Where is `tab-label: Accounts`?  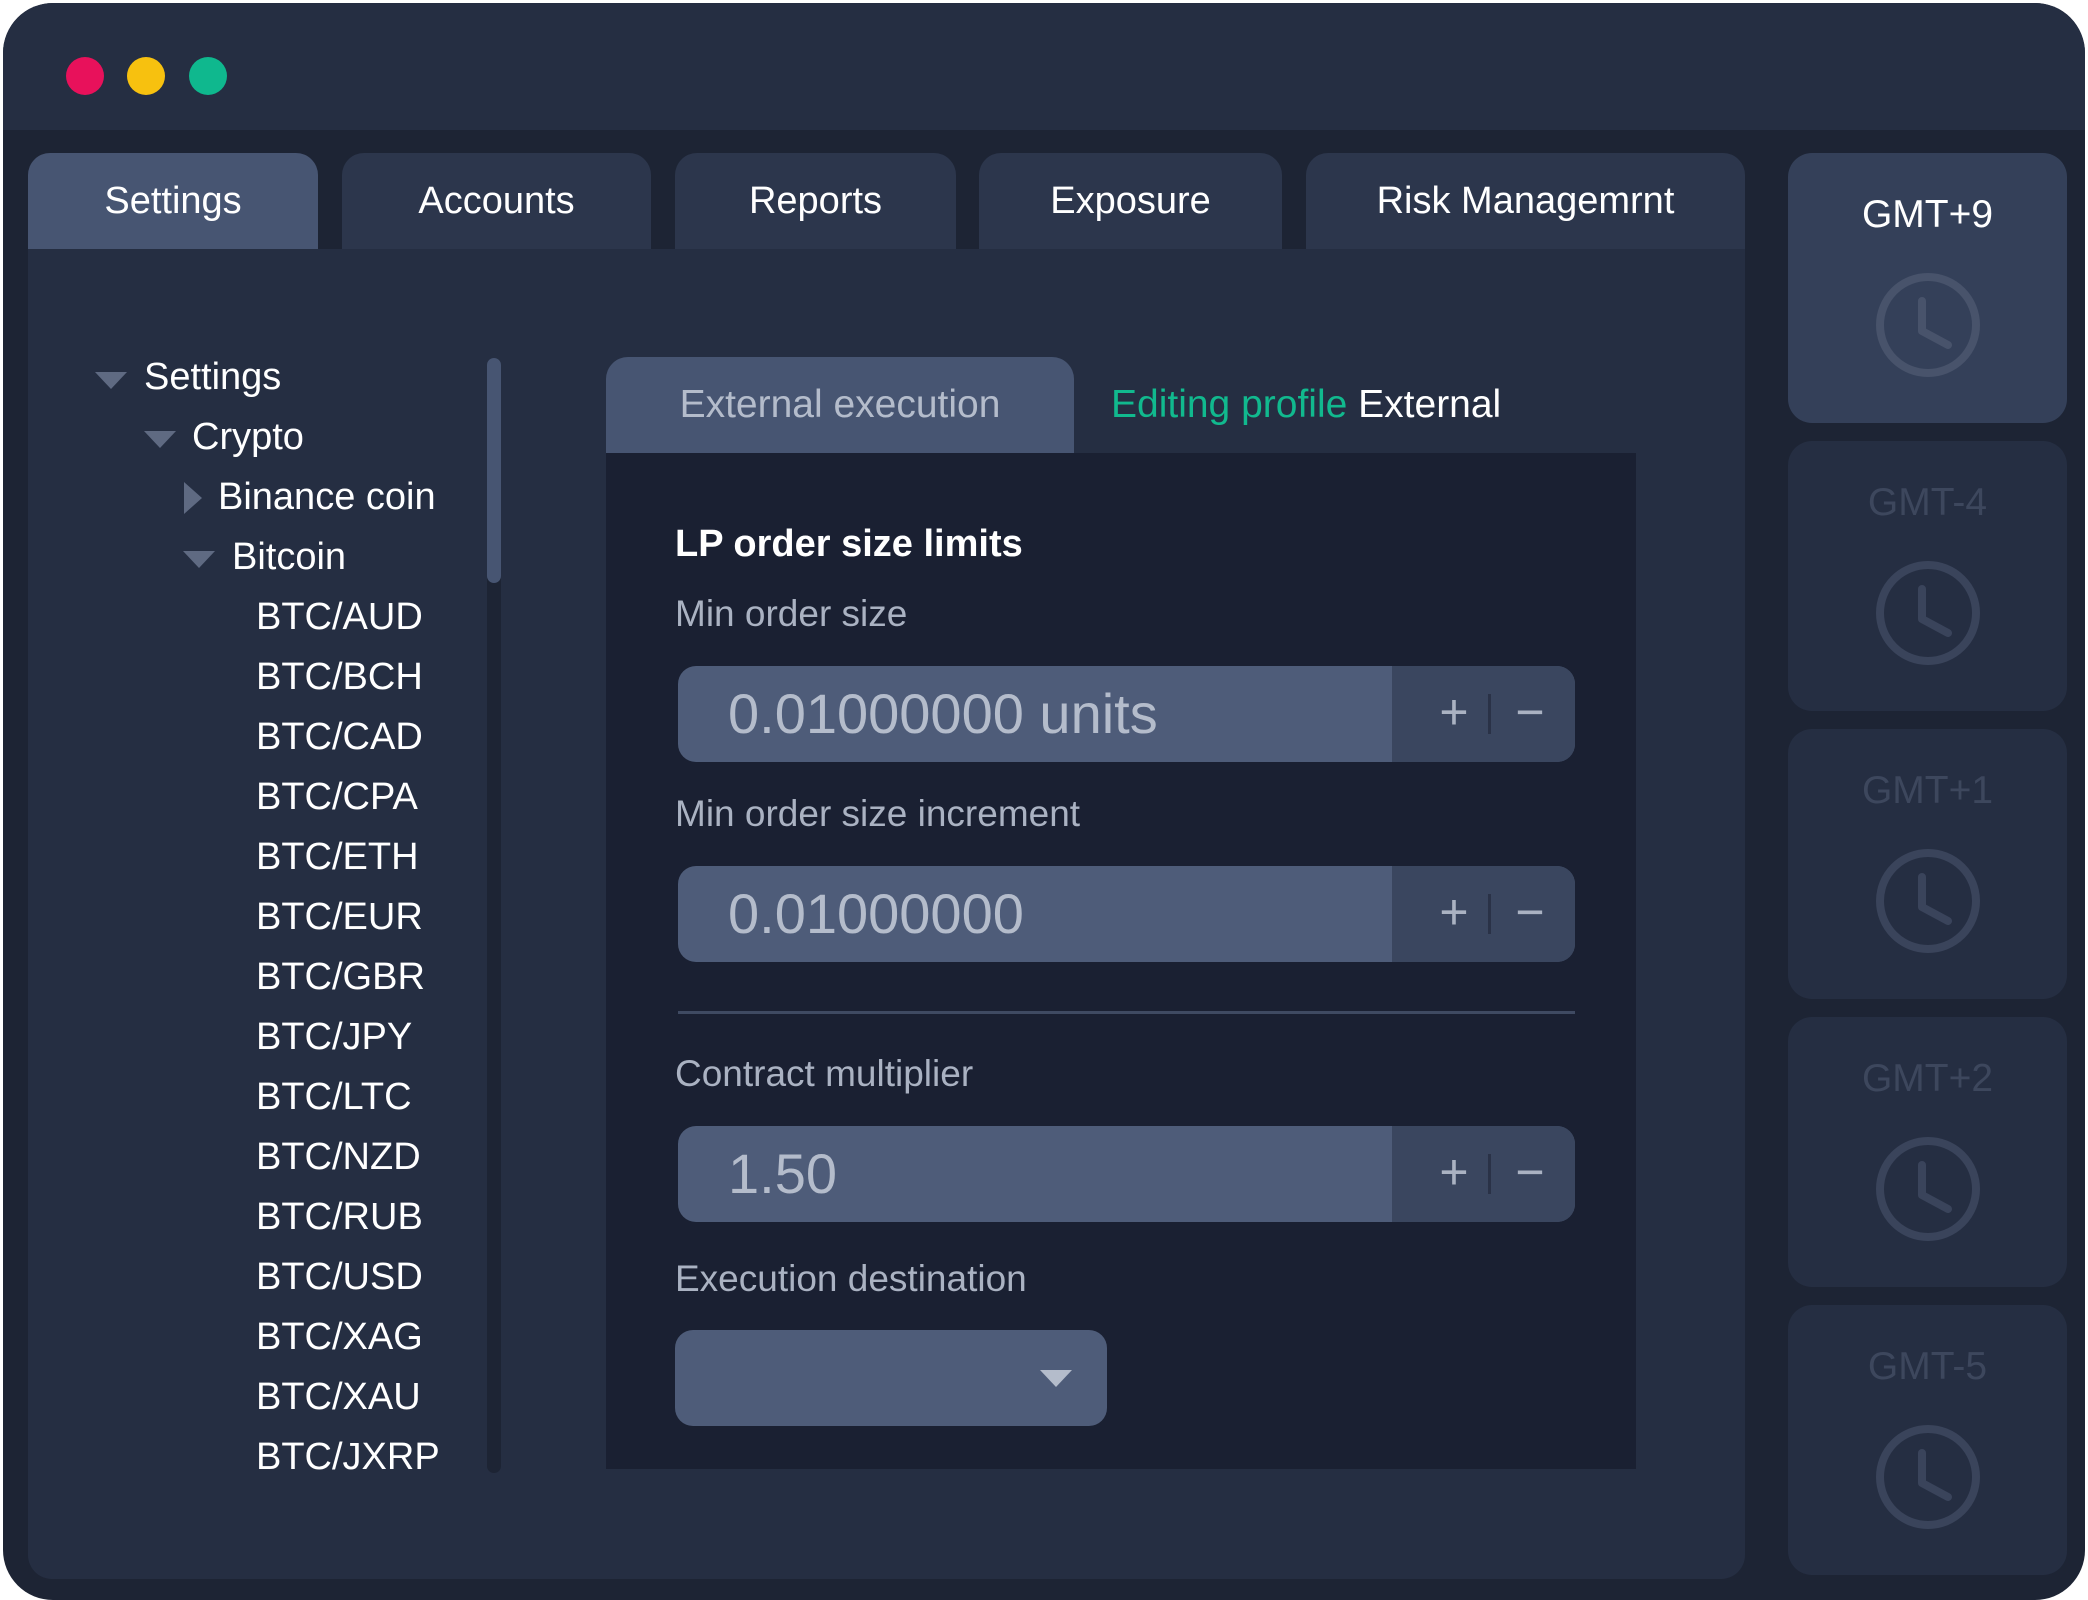
tab-label: Accounts is located at coordinates (496, 200).